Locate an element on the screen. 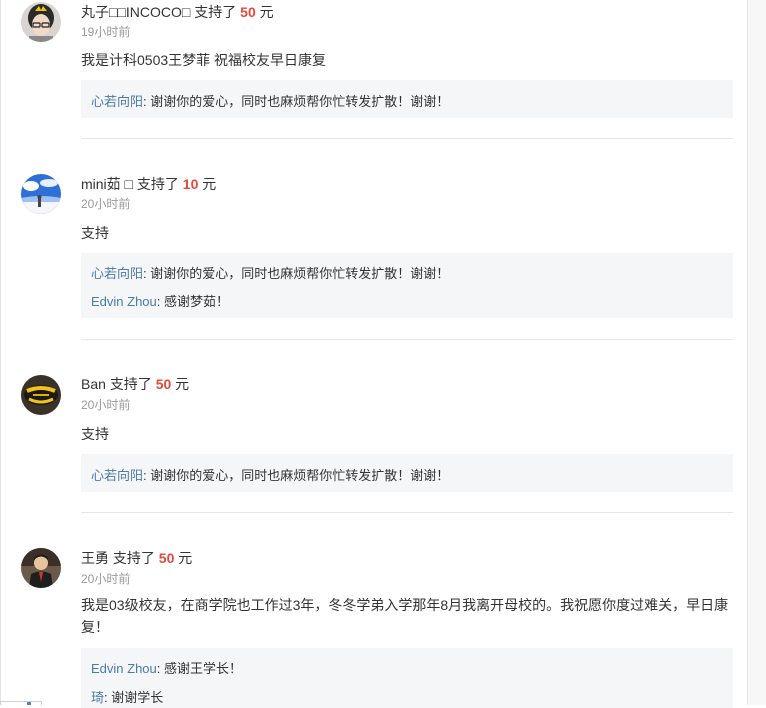 Image resolution: width=766 pixels, height=708 pixels. reply-text: 感谢王学长！ is located at coordinates (203, 668).